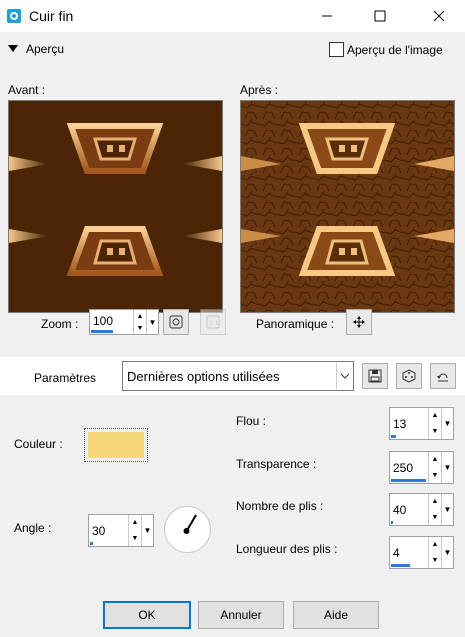 Image resolution: width=465 pixels, height=637 pixels. I want to click on reset-icon, so click(442, 377).